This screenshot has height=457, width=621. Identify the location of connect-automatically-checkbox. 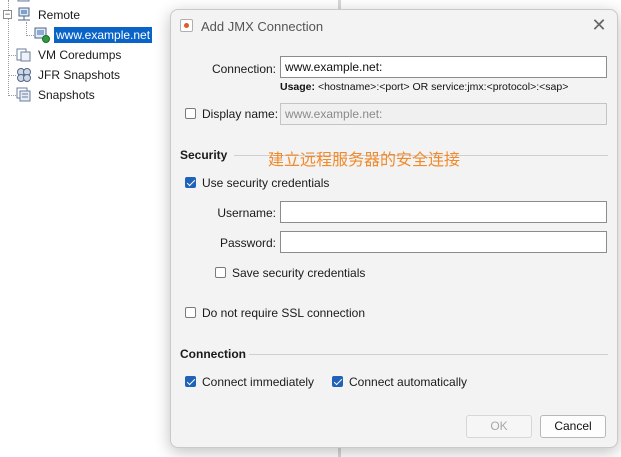
(337, 381).